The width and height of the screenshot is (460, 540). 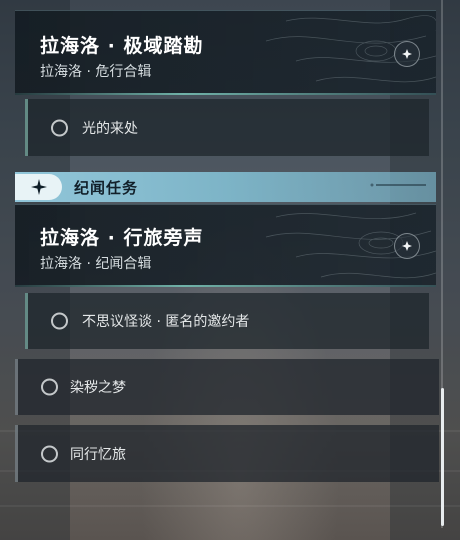 I want to click on scrollbar-thumb, so click(x=442, y=457).